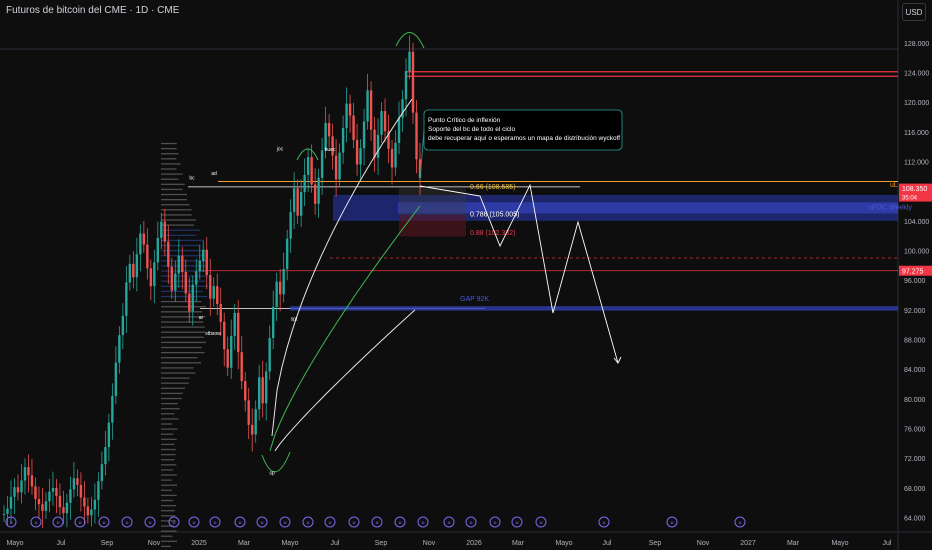 The height and width of the screenshot is (550, 932). Describe the element at coordinates (474, 299) in the screenshot. I see `level-label: GAP 92K` at that location.